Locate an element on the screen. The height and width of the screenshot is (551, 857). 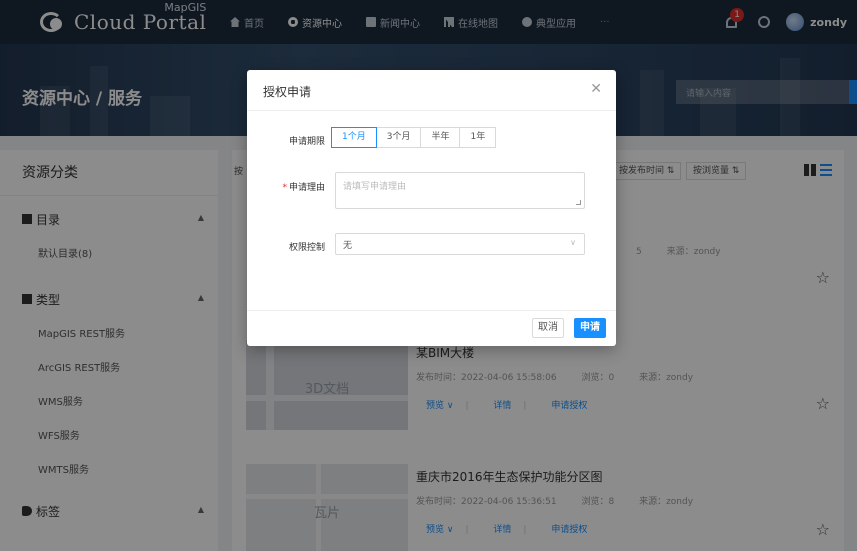
period-selector: 1个月 3个月 半年 1年 is located at coordinates (414, 137).